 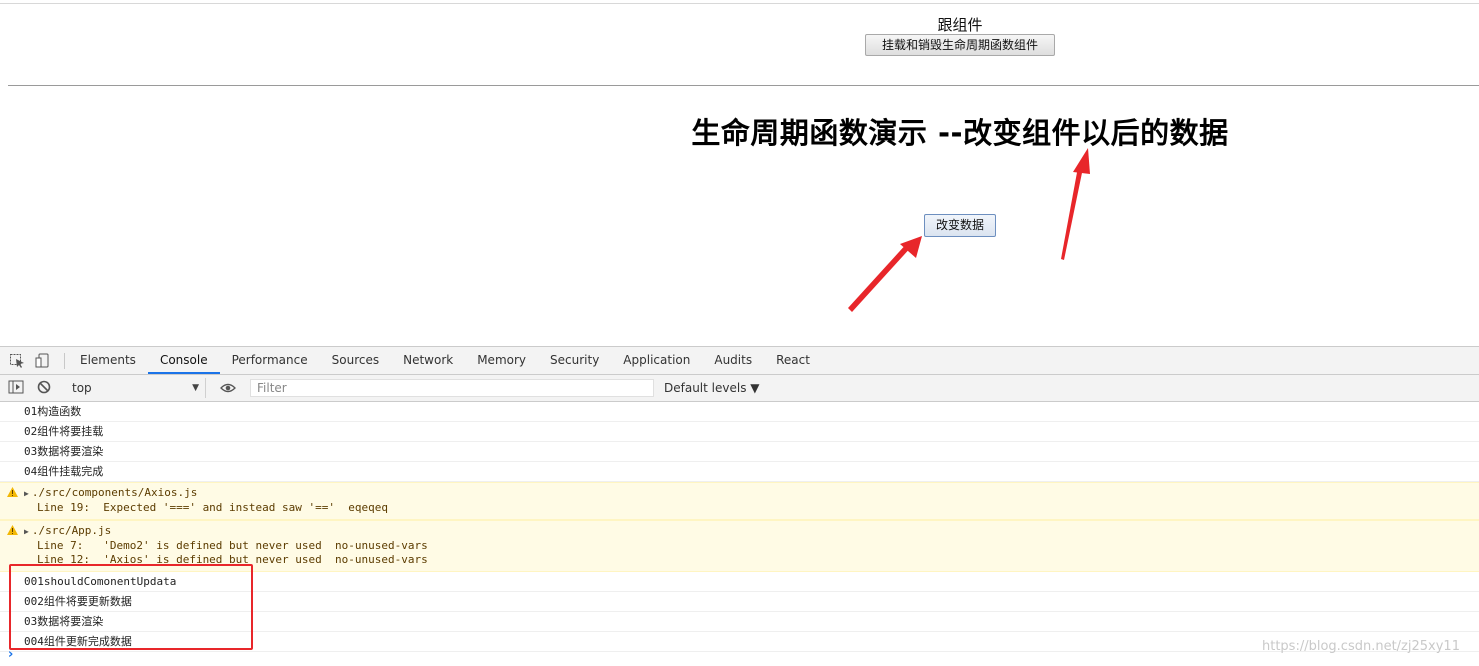 What do you see at coordinates (885, 274) in the screenshot?
I see `arrow-to-button` at bounding box center [885, 274].